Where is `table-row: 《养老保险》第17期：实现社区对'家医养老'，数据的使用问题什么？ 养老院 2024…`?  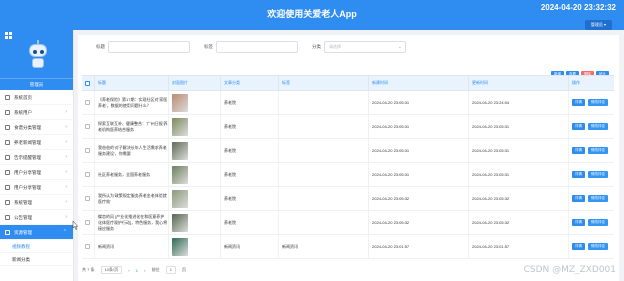
table-row: 《养老保险》第17期：实现社区对'家医养老'，数据的使用问题什么？ 养老院 2024… is located at coordinates (348, 103).